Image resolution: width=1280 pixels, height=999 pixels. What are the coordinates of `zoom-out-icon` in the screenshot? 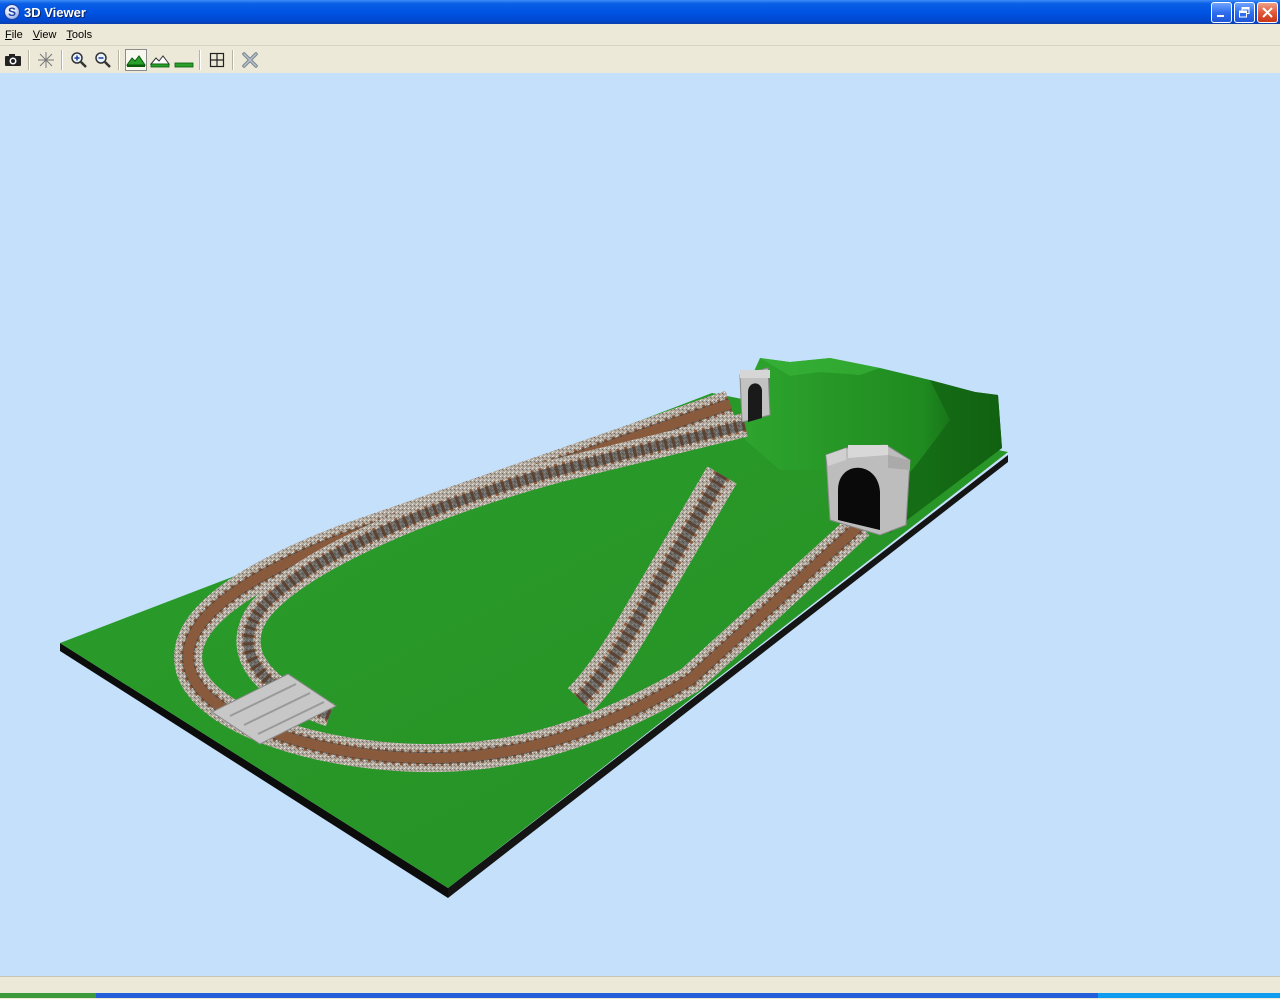 It's located at (103, 59).